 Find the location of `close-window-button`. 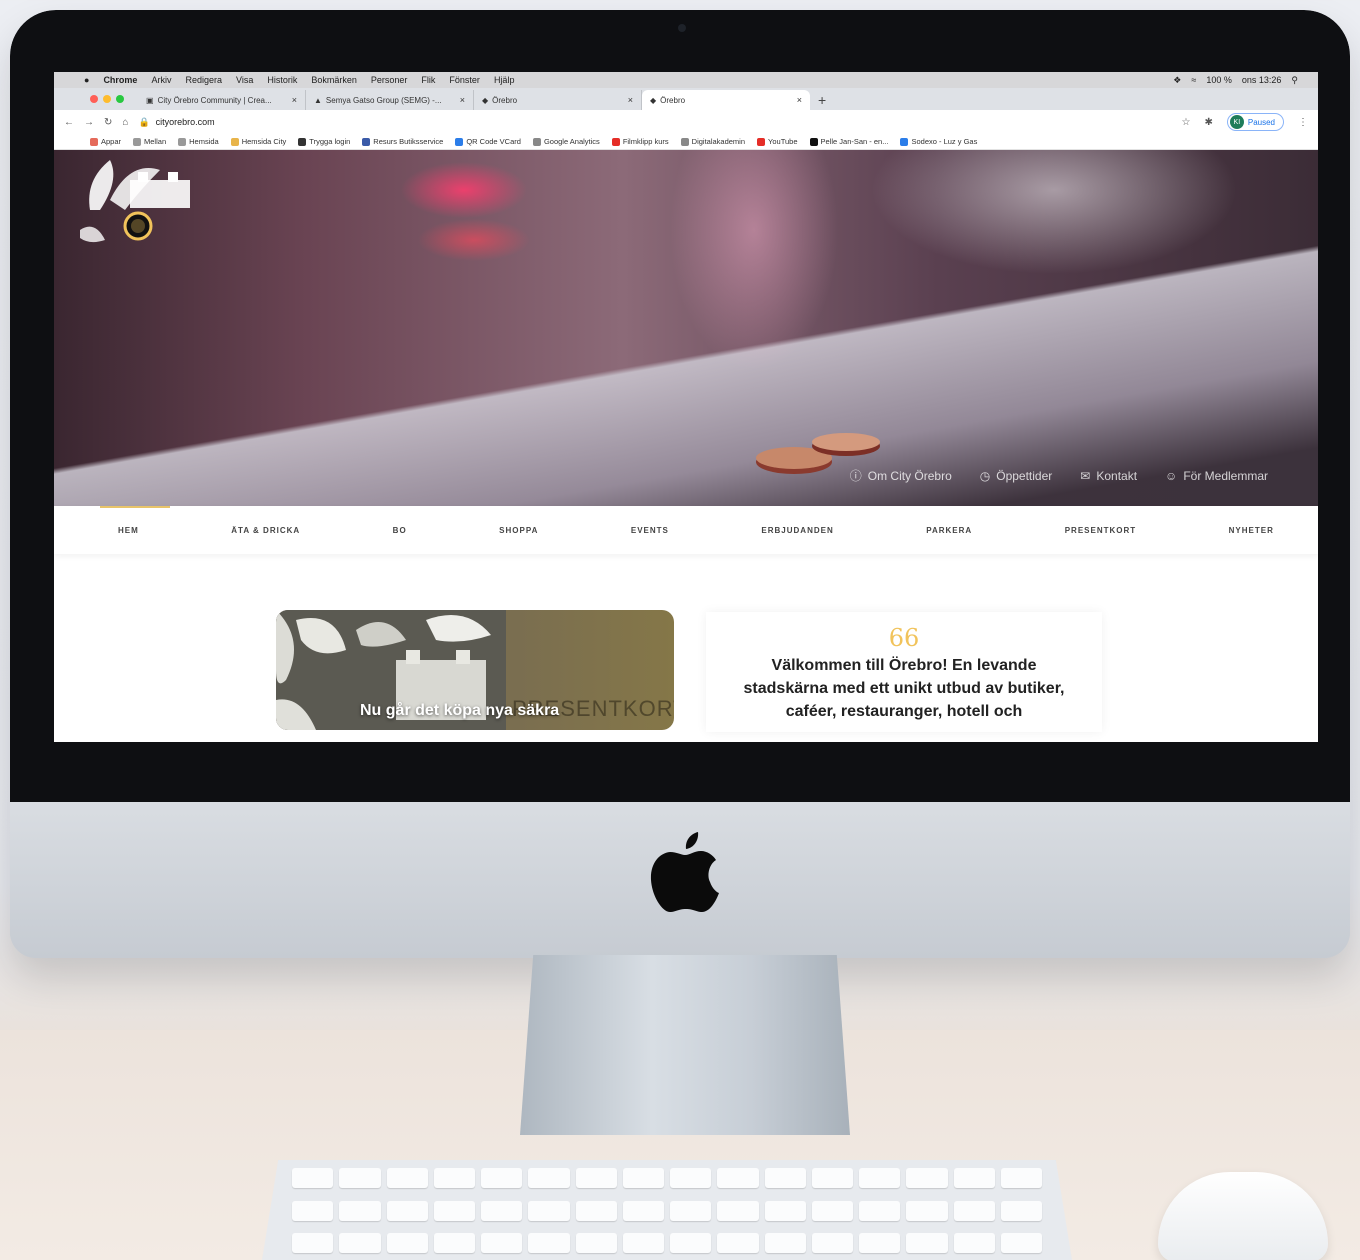

close-window-button is located at coordinates (94, 99).